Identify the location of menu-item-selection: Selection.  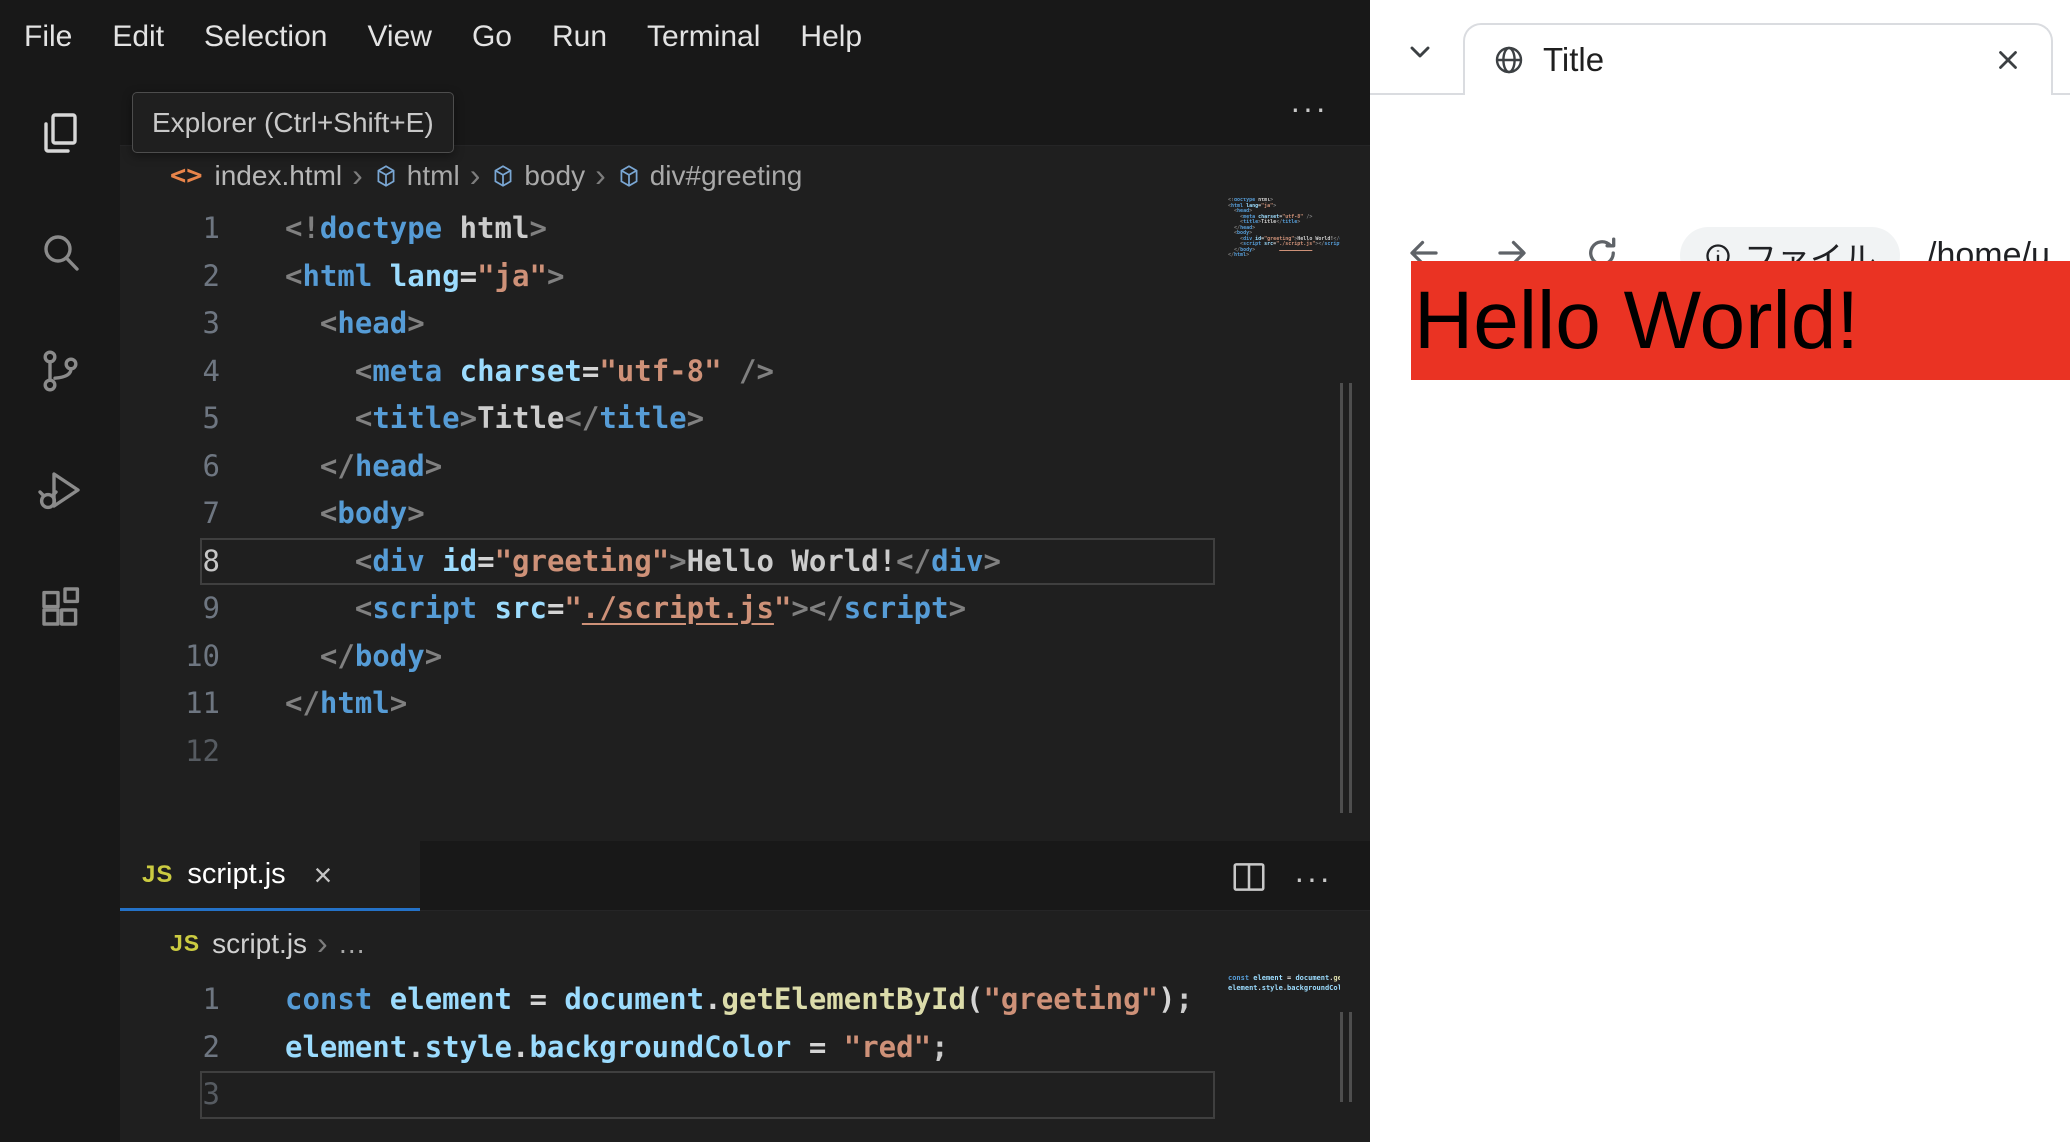
(265, 36).